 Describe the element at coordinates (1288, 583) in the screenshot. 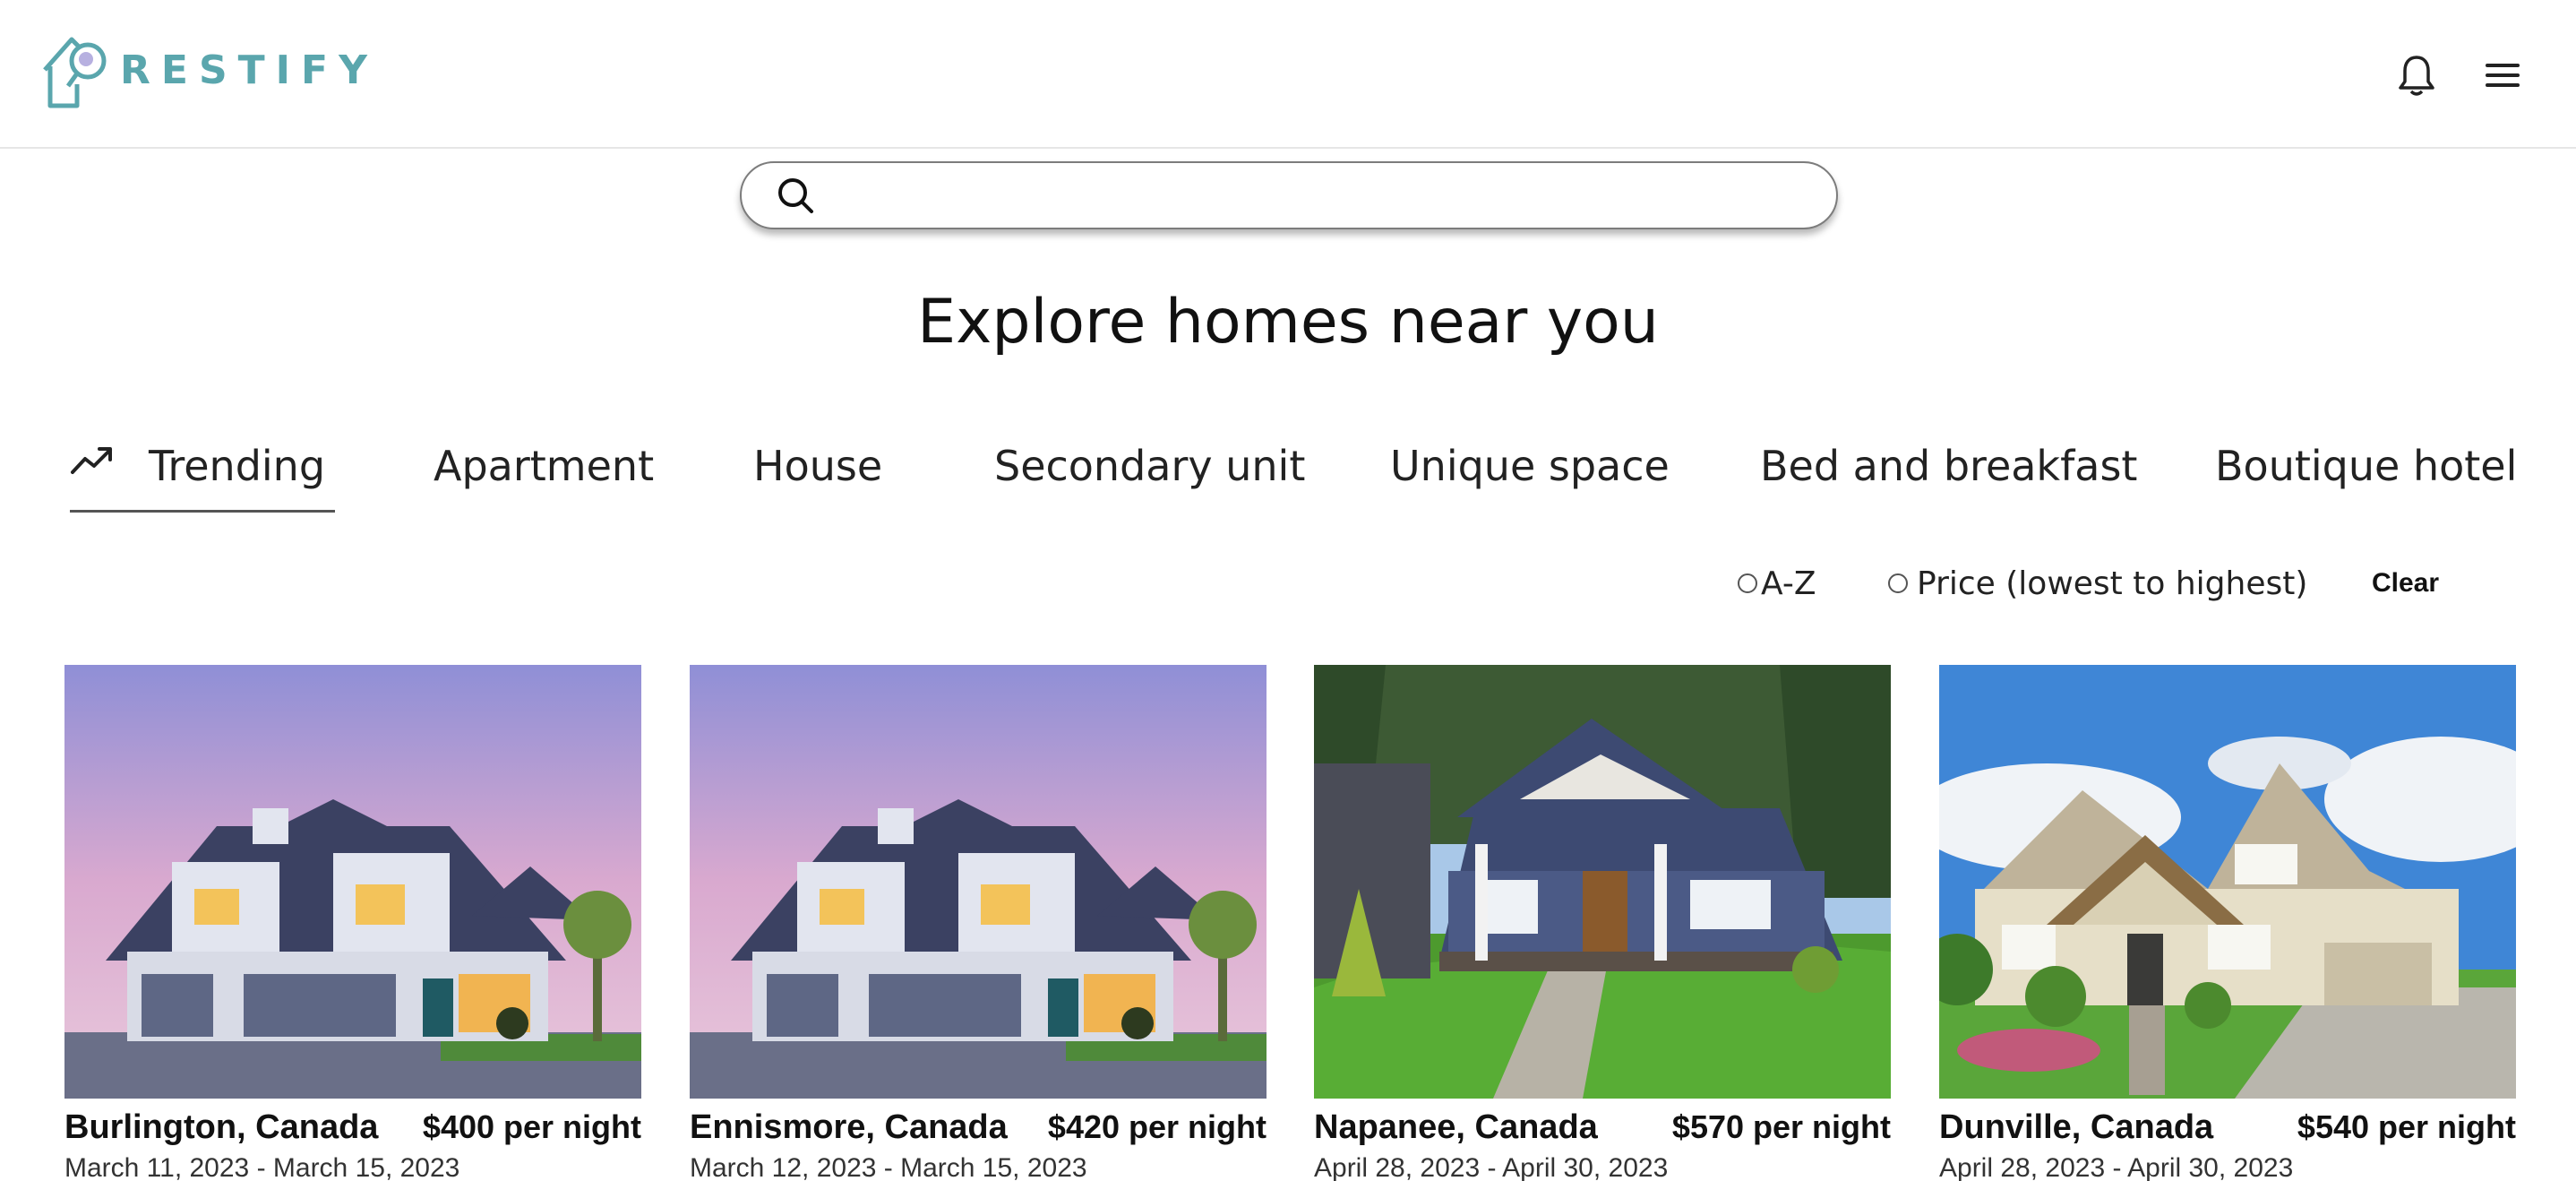

I see `sort-options: A-Z Price (lowest to highest) Clear` at that location.